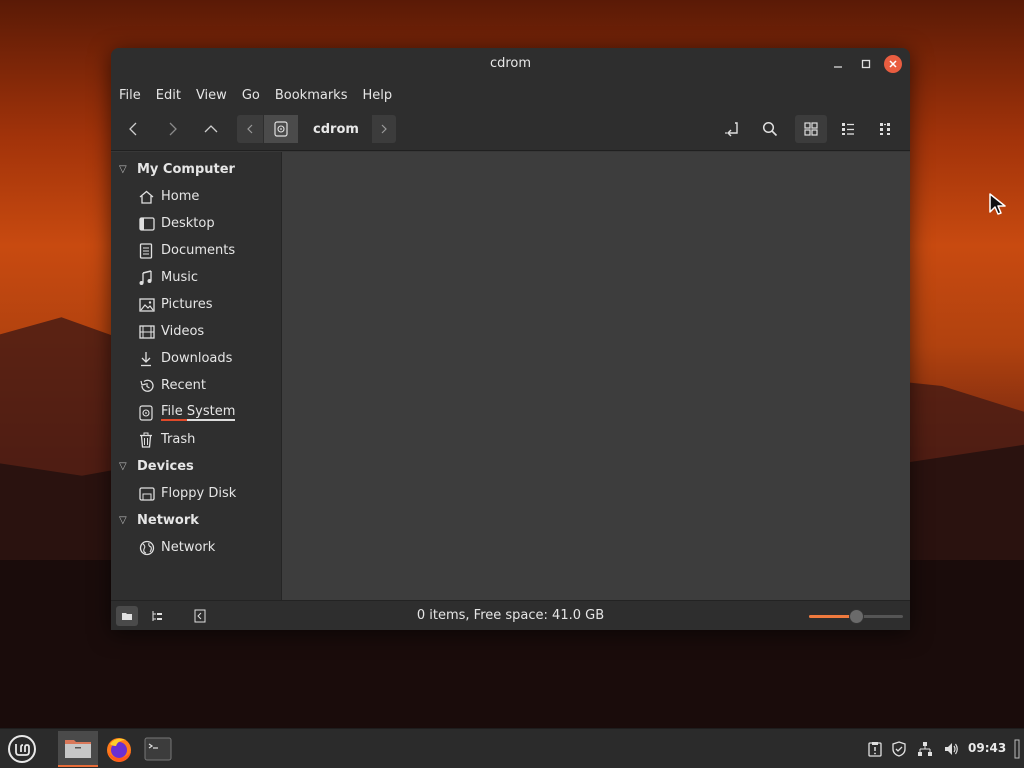 The image size is (1024, 768). I want to click on window-title: cdrom, so click(510, 63).